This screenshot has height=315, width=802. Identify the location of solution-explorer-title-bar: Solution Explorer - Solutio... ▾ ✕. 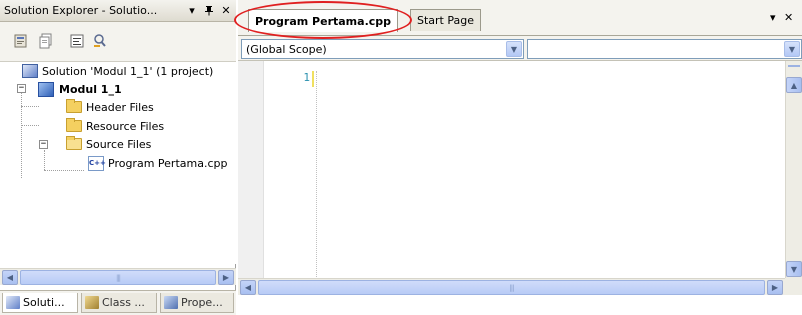
(118, 11).